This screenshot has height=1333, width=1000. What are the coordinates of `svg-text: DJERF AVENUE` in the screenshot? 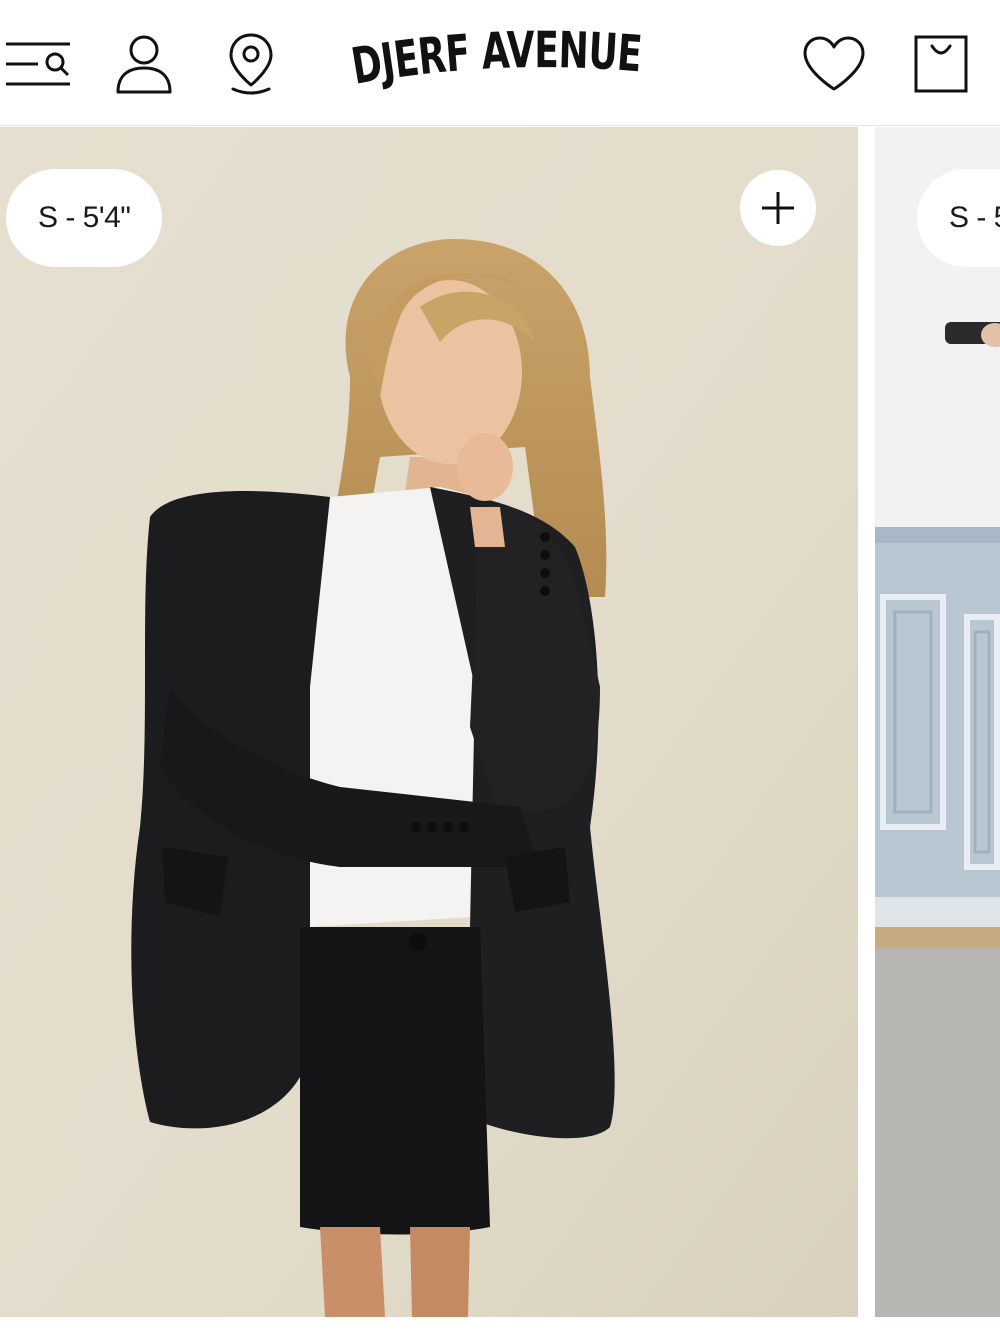 It's located at (497, 59).